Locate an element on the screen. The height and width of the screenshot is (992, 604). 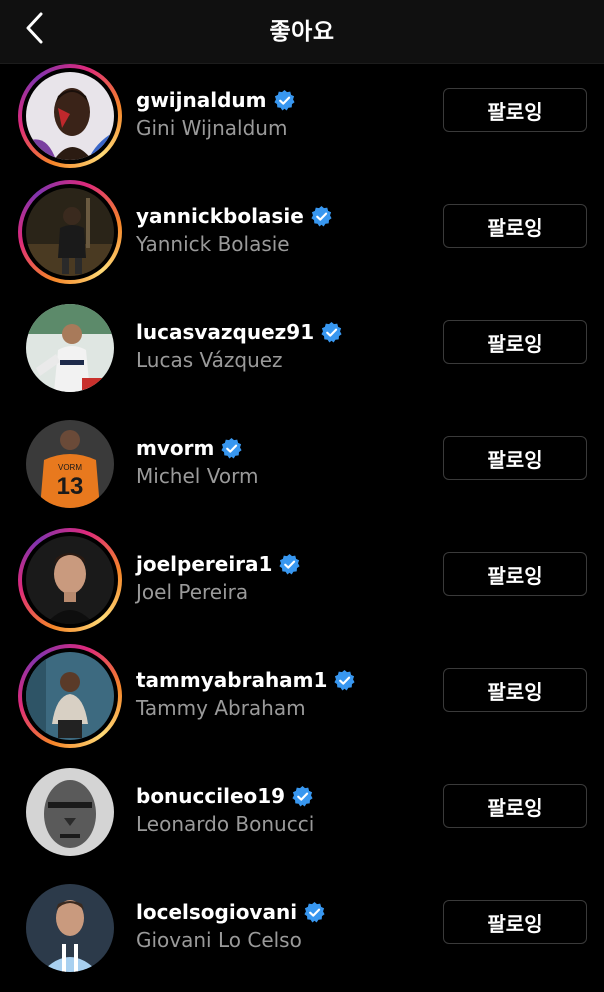
user-names: locelsogiovani Giovani Lo Celso is located at coordinates (231, 924).